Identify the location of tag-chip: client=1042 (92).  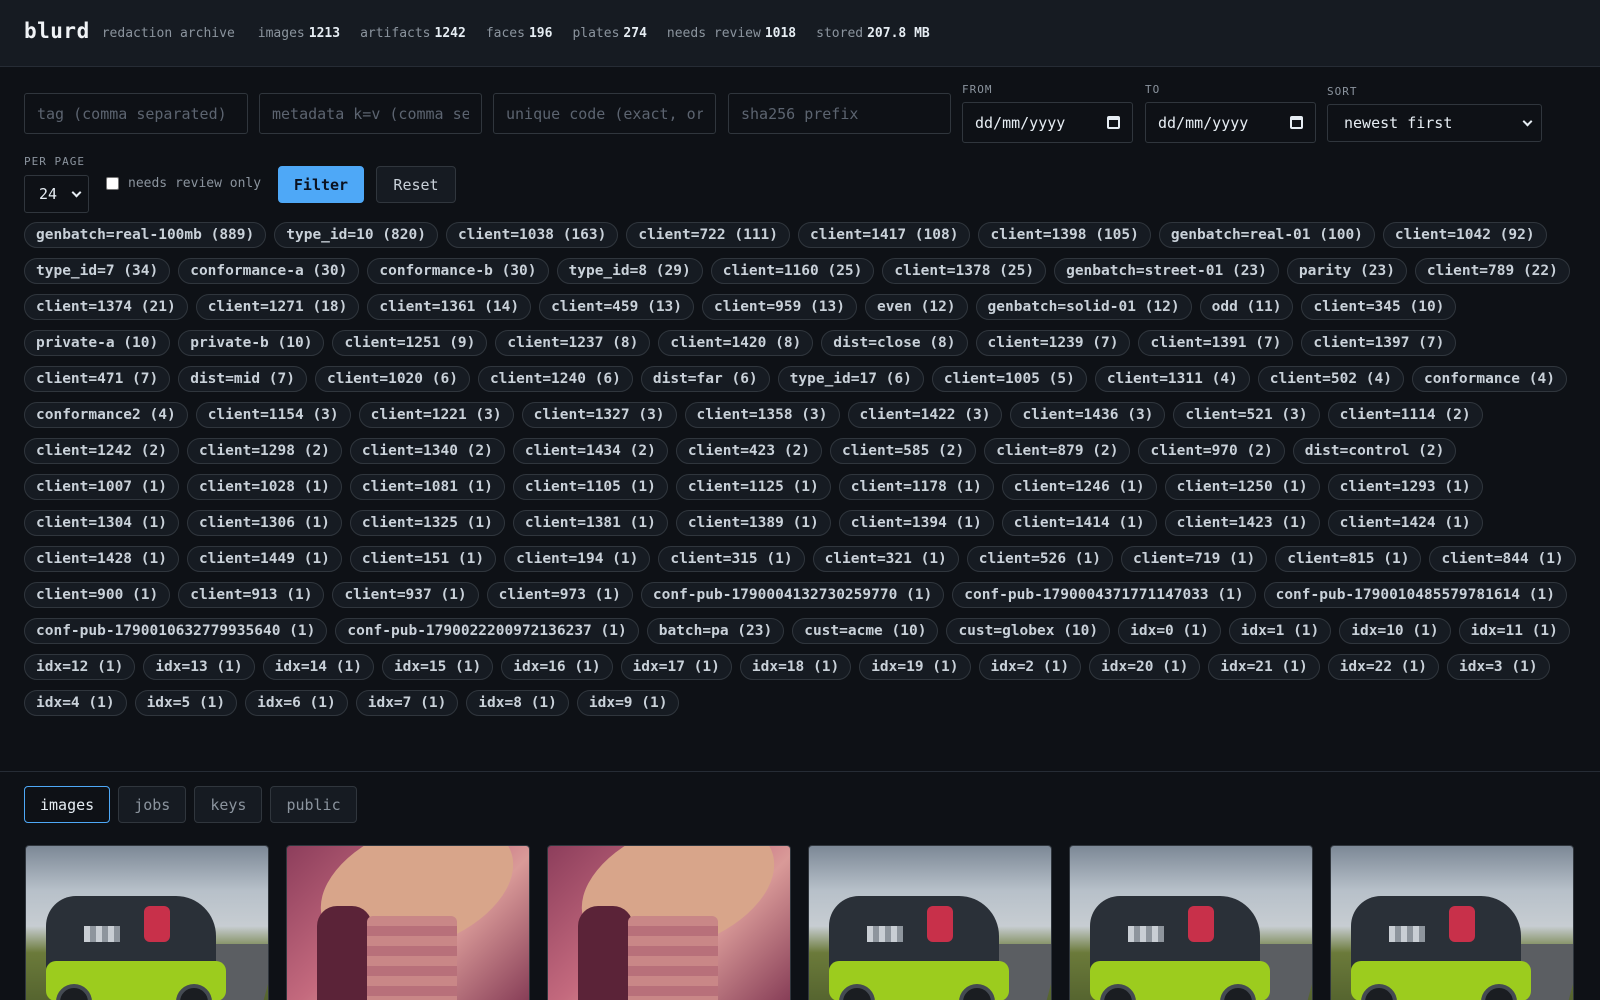
(1464, 235).